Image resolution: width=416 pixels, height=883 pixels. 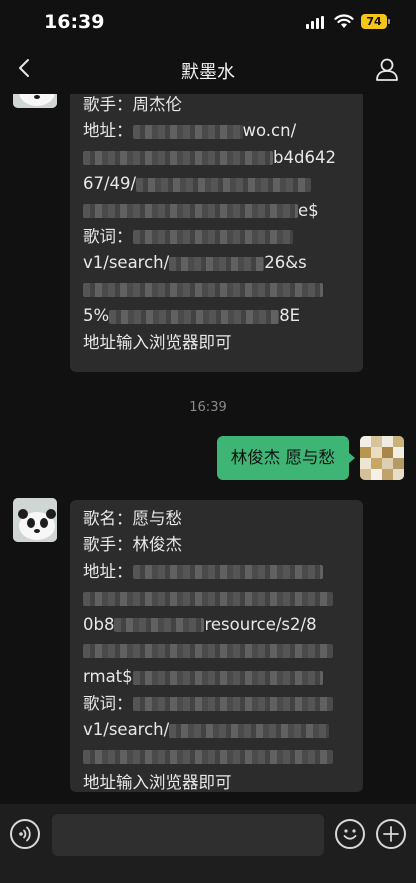 I want to click on voice-icon, so click(x=25, y=834).